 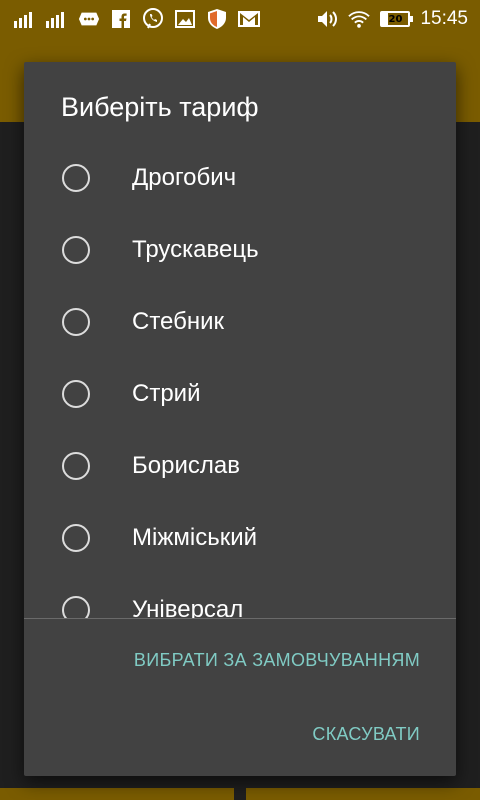 I want to click on tariff-option: Трускавець, so click(x=240, y=250).